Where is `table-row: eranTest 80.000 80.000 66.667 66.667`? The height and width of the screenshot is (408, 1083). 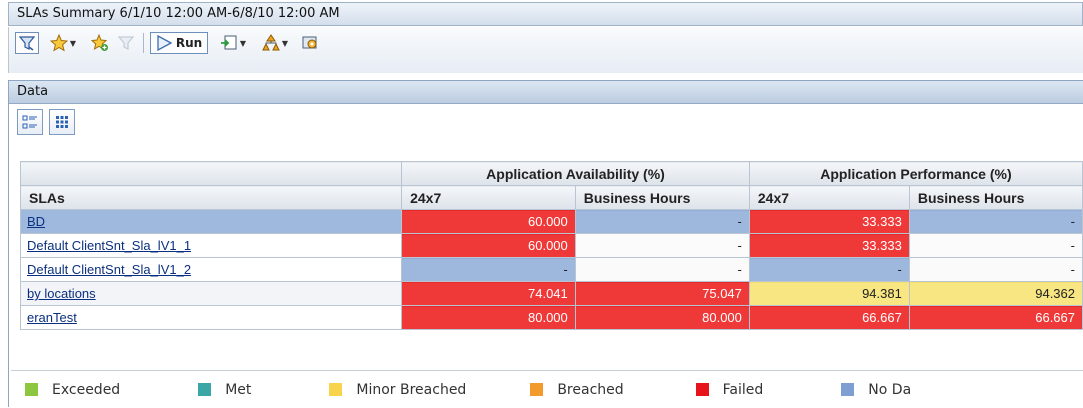
table-row: eranTest 80.000 80.000 66.667 66.667 is located at coordinates (551, 317).